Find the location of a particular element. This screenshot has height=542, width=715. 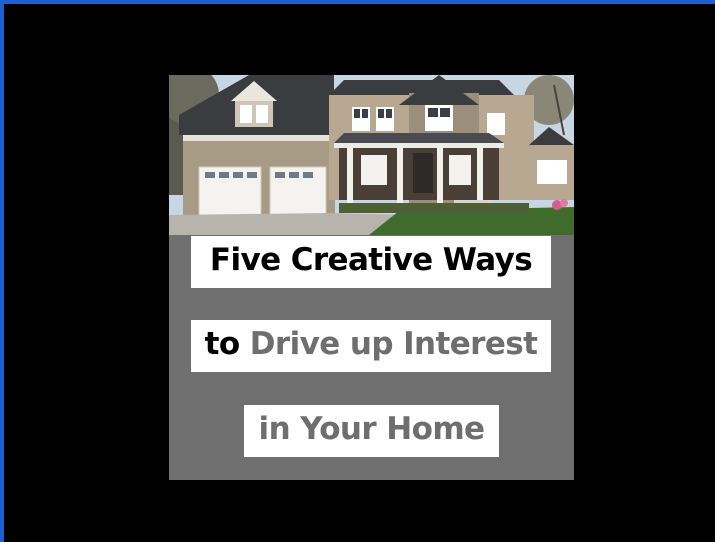

headline-line-2: to Drive up Interest is located at coordinates (371, 346).